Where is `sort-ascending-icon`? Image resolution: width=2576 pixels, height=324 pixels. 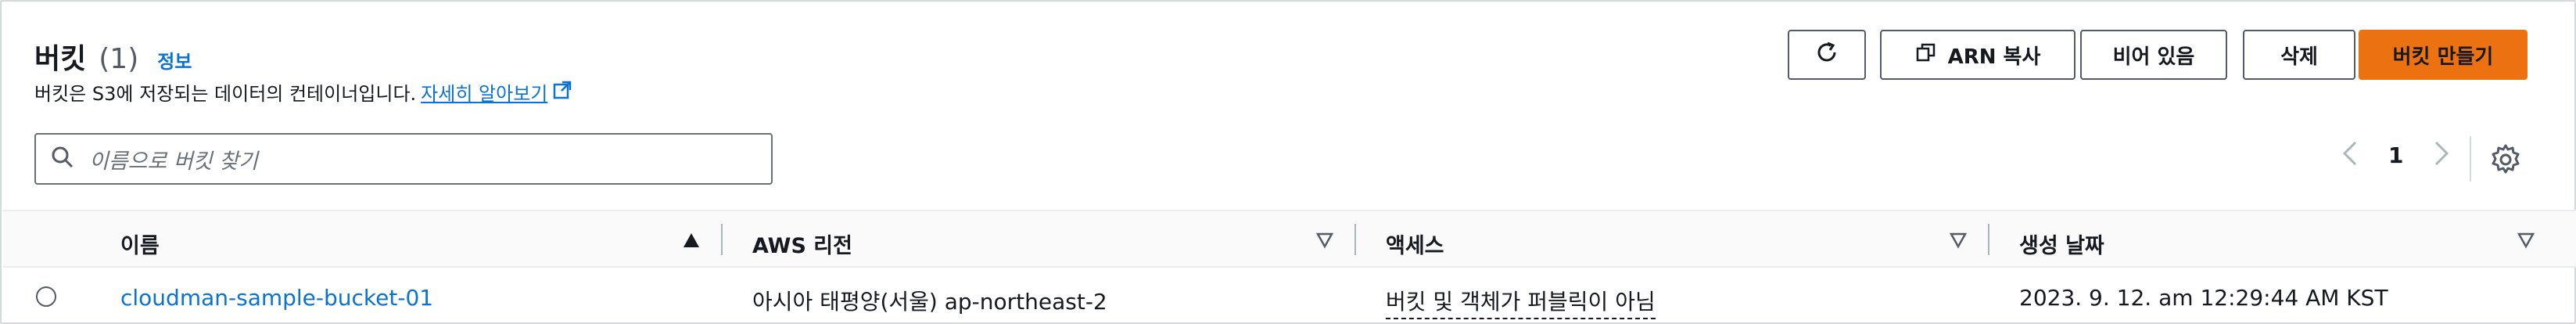
sort-ascending-icon is located at coordinates (691, 242).